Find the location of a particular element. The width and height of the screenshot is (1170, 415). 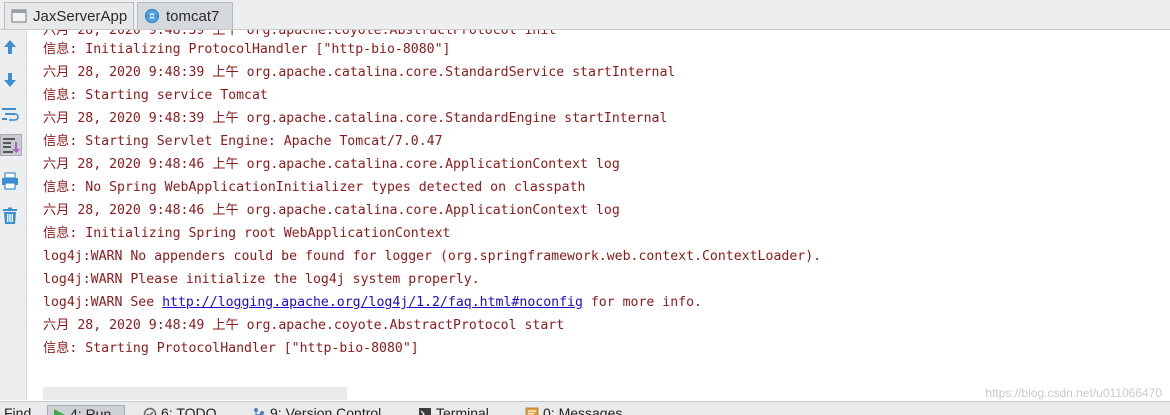

tab-label: tomcat7 is located at coordinates (193, 16).